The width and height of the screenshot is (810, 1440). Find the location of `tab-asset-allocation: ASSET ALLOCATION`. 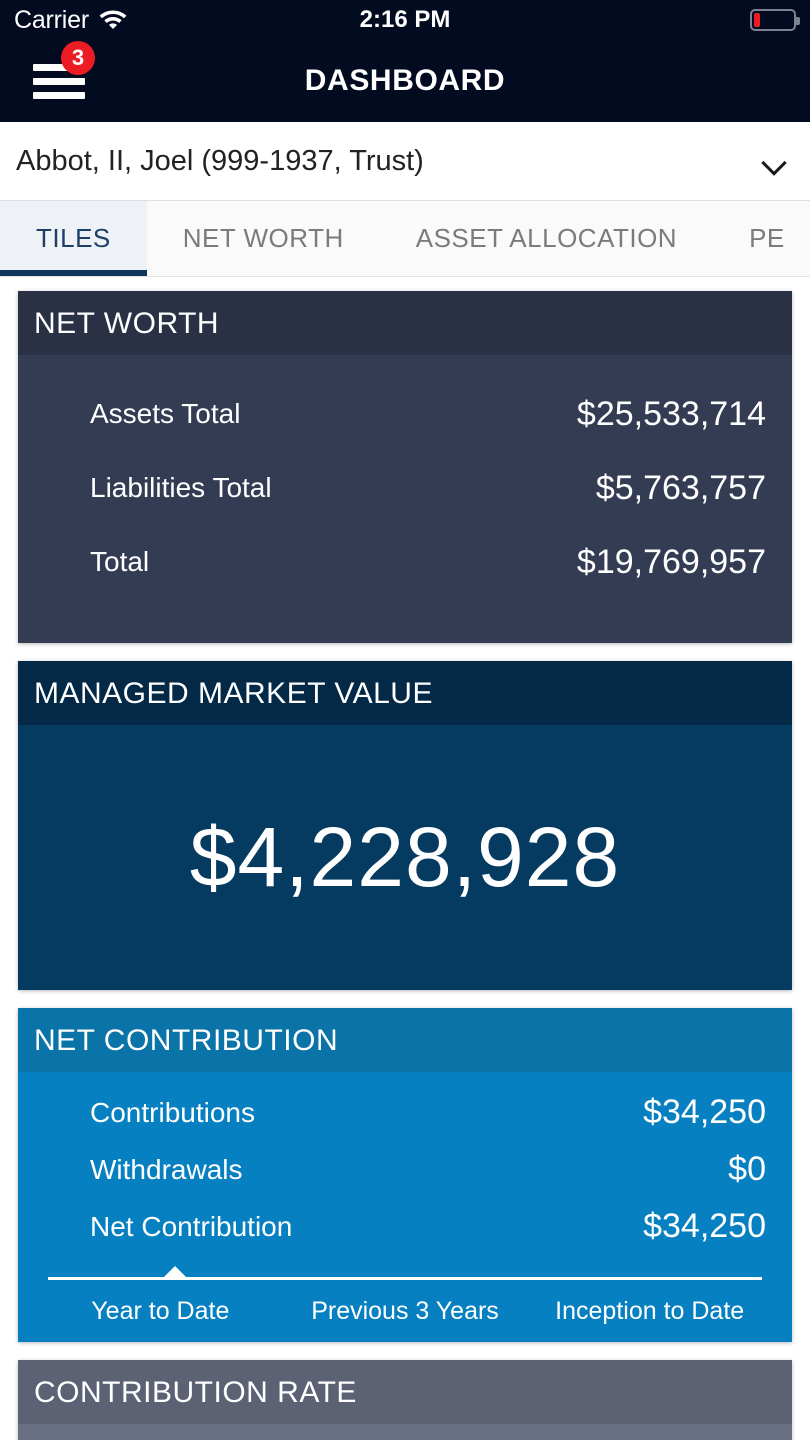

tab-asset-allocation: ASSET ALLOCATION is located at coordinates (546, 238).